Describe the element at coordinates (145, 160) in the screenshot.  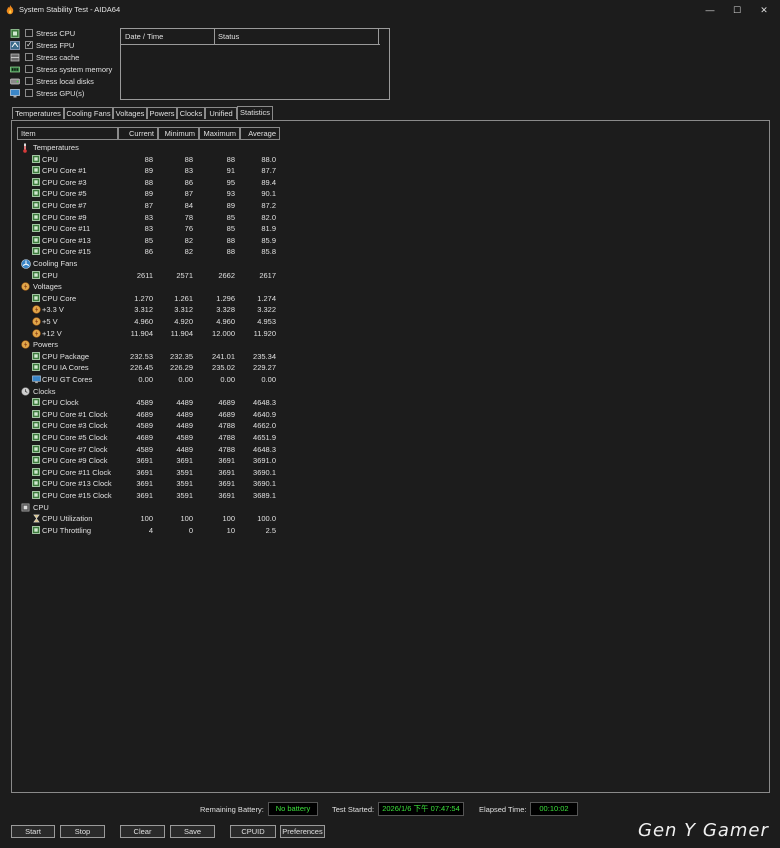
I see `table-row: CPU 88 88 88 88.0` at that location.